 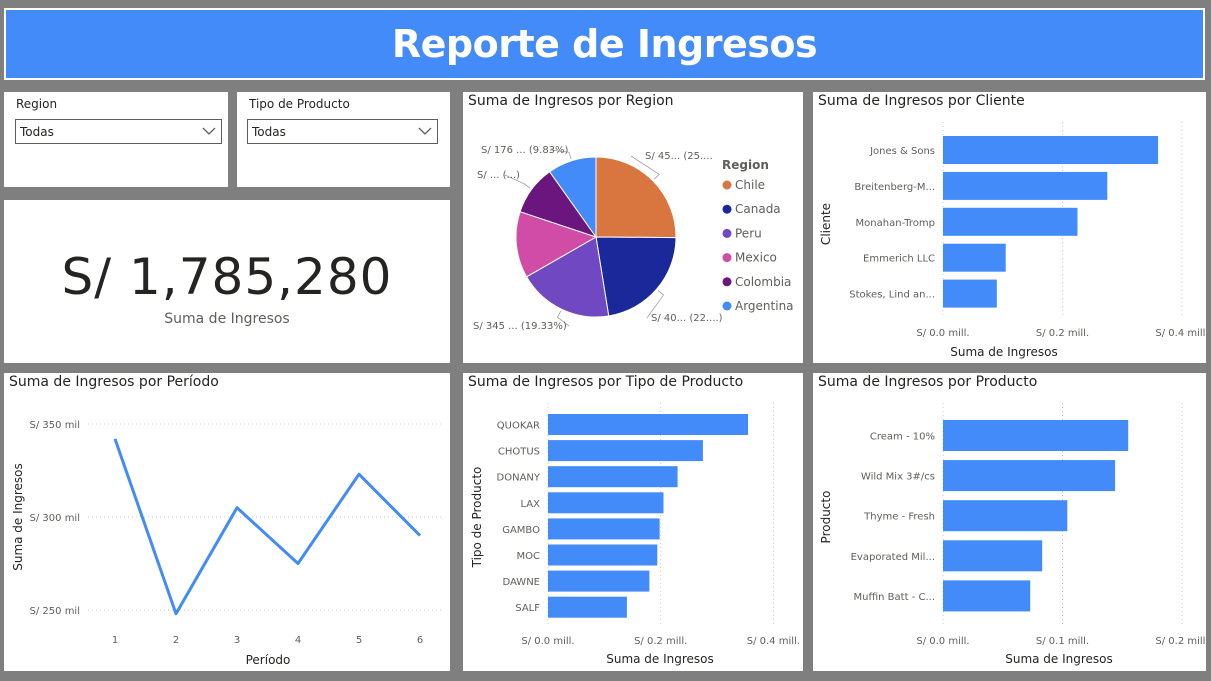 I want to click on legend-item-mexico: Mexico, so click(x=756, y=258).